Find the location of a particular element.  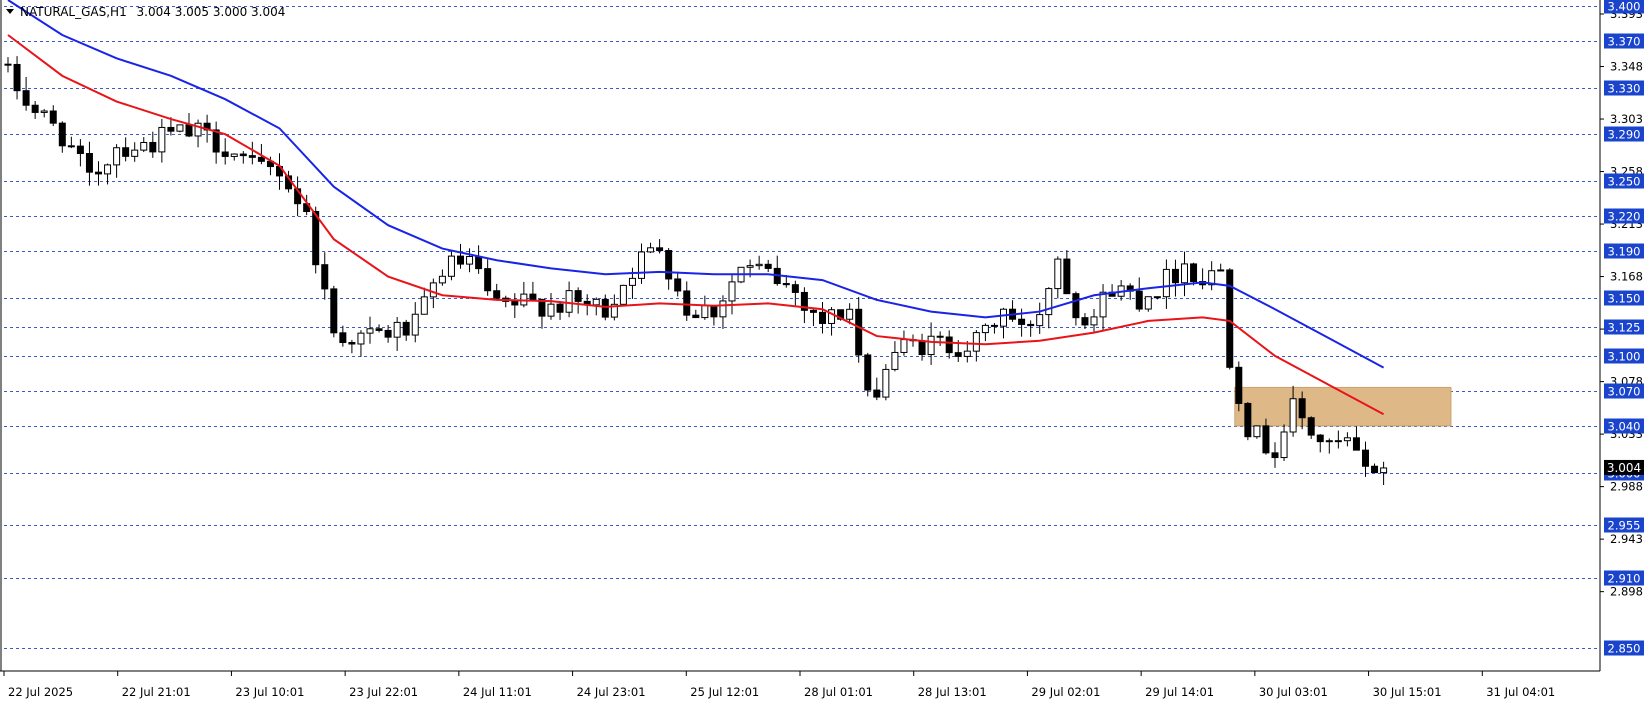

axis-tick-label: 2.943 is located at coordinates (1626, 539).